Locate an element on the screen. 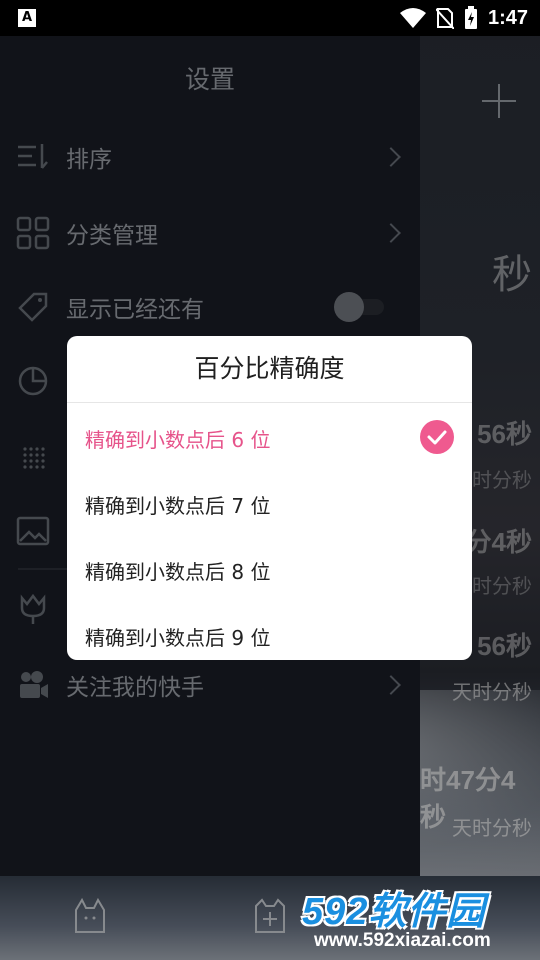 This screenshot has width=540, height=960. bg-line: 分4秒 is located at coordinates (498, 542).